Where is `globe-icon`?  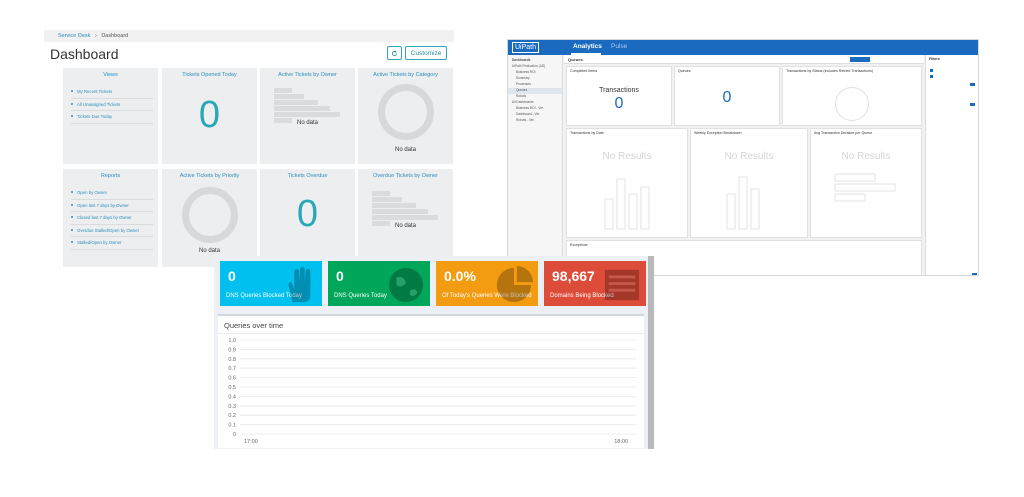 globe-icon is located at coordinates (406, 285).